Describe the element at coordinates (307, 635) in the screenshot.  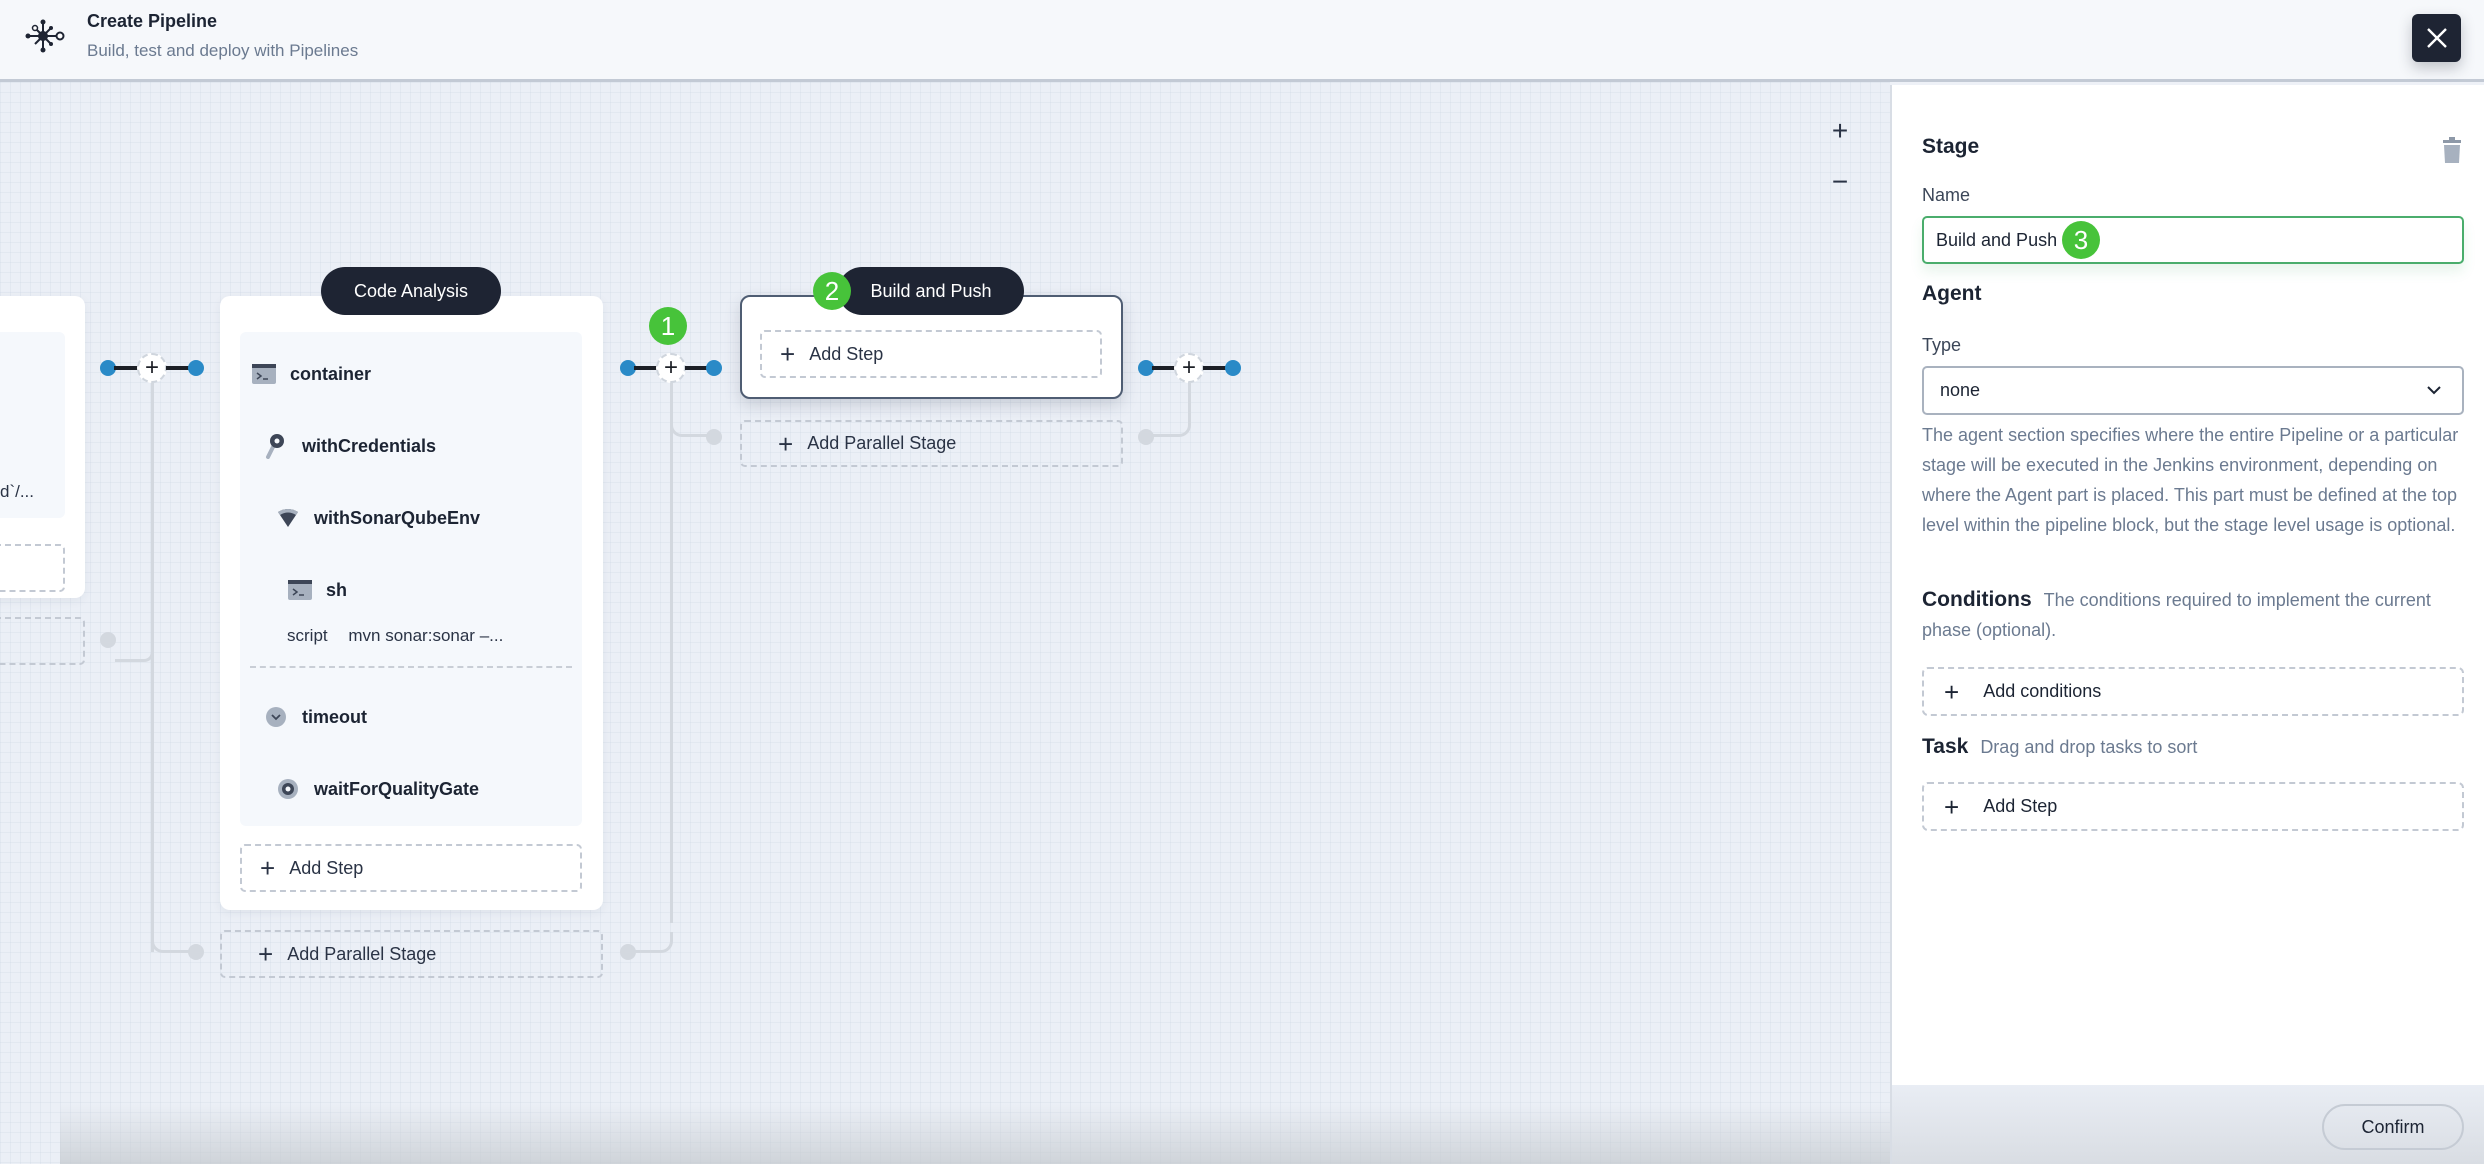
I see `param-key: script` at that location.